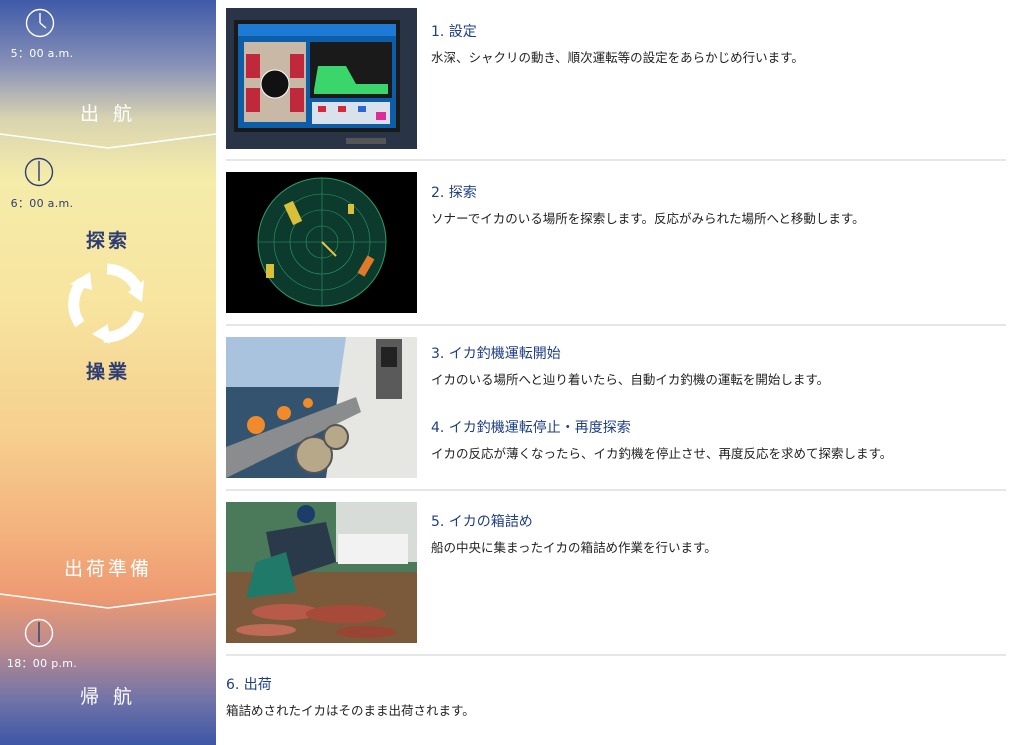 This screenshot has height=745, width=1024. I want to click on phase-search: 探索, so click(107, 241).